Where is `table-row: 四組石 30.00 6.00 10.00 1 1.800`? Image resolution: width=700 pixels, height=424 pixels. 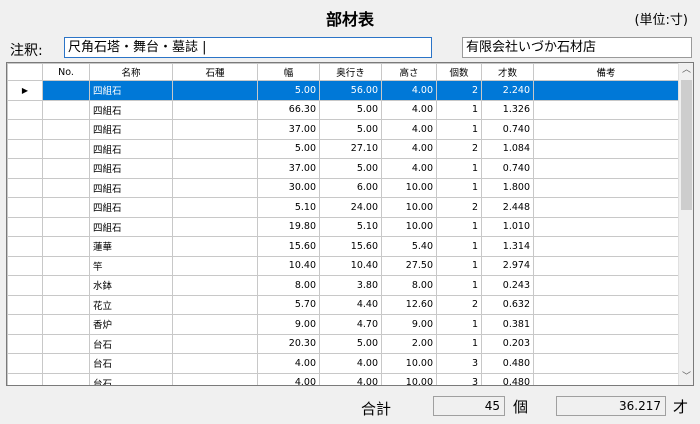
table-row: 四組石 30.00 6.00 10.00 1 1.800 is located at coordinates (343, 187).